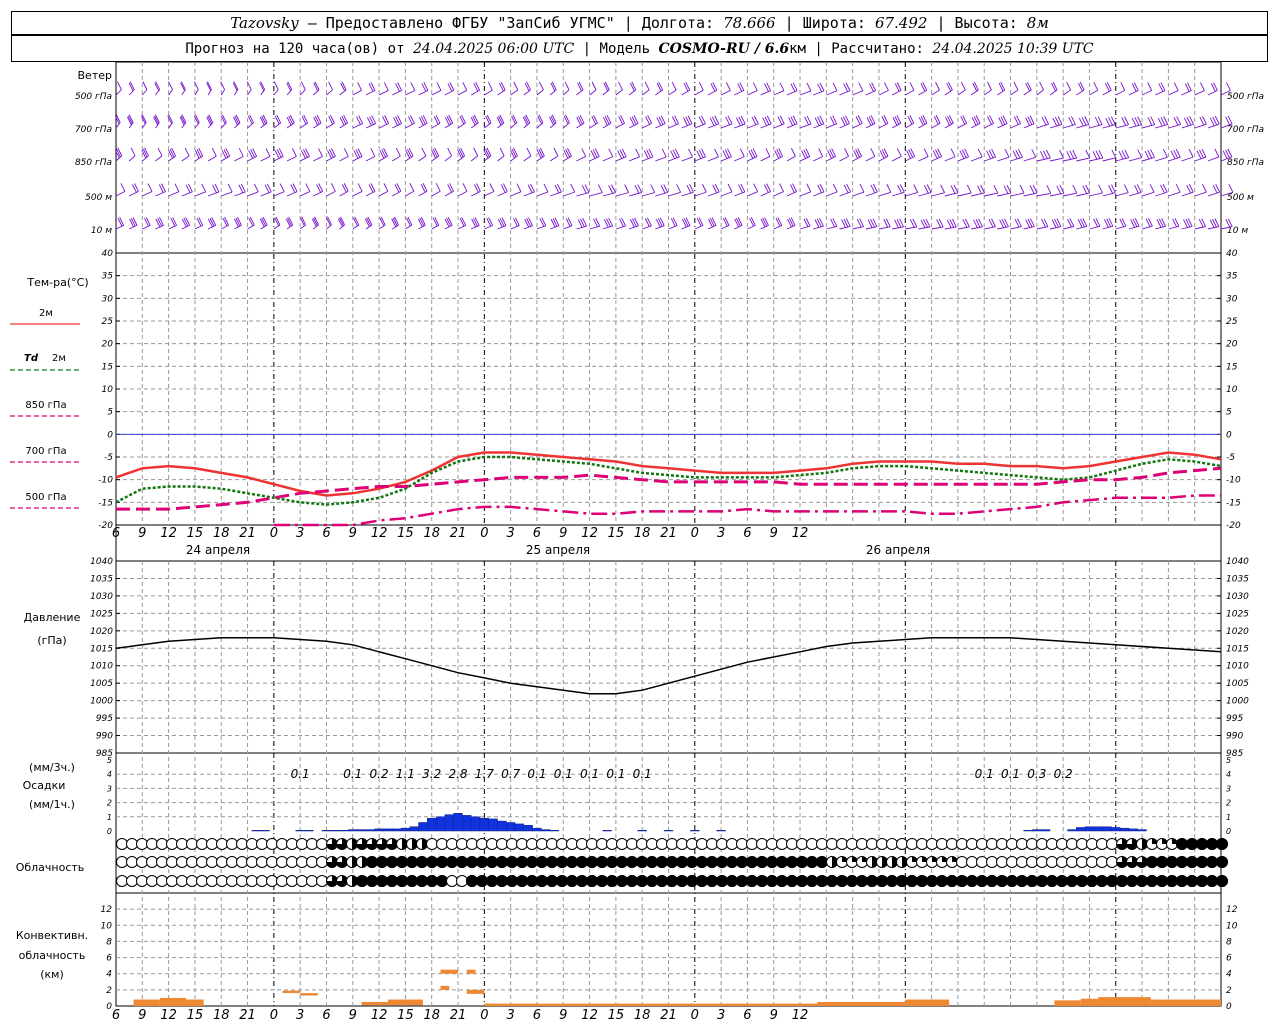 The image size is (1280, 1024). I want to click on precip-3h-label: 0.1, so click(642, 774).